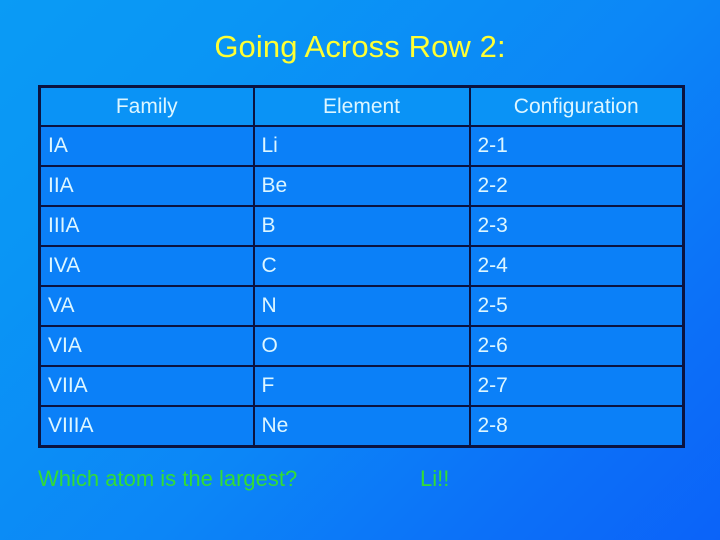 The width and height of the screenshot is (720, 540). I want to click on page-title: Going Across Row 2:, so click(360, 46).